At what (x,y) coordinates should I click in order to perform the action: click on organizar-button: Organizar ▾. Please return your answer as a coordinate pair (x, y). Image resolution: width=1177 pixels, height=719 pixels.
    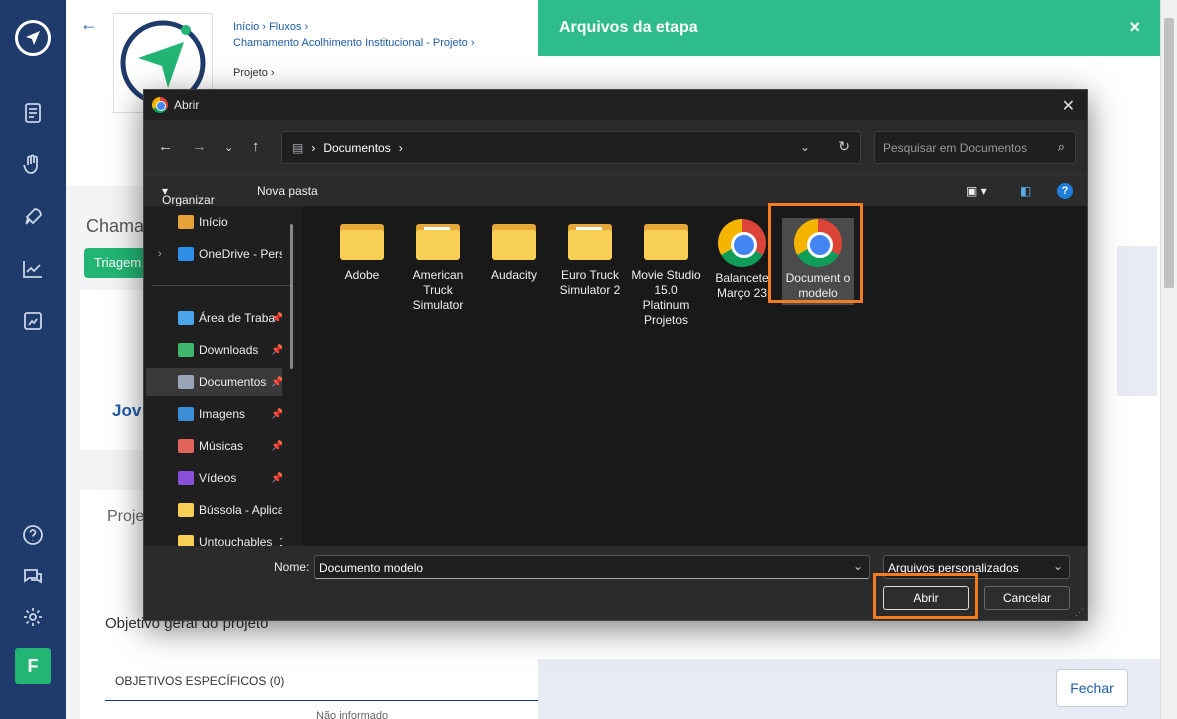
    Looking at the image, I should click on (188, 195).